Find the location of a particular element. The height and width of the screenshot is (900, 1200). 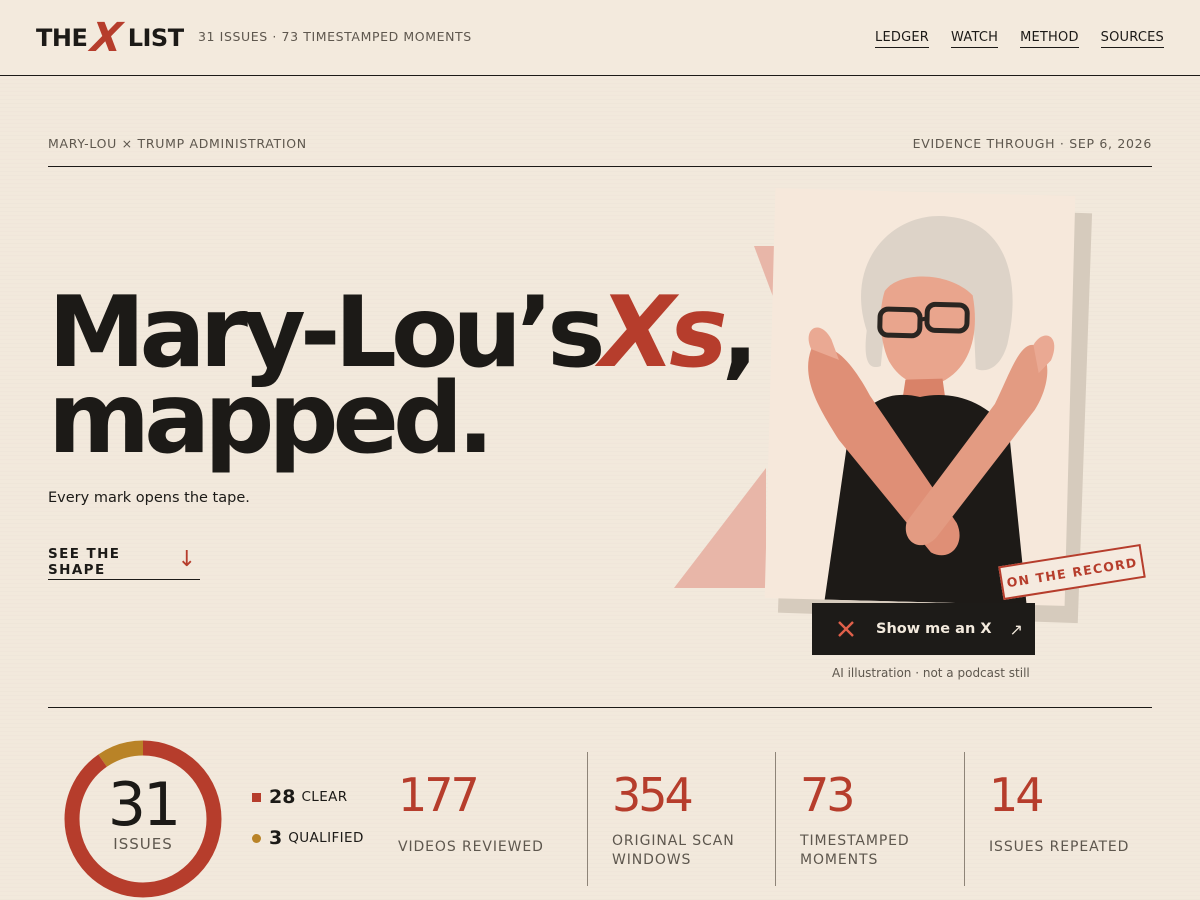

logo-x-mark: X is located at coordinates (106, 38).